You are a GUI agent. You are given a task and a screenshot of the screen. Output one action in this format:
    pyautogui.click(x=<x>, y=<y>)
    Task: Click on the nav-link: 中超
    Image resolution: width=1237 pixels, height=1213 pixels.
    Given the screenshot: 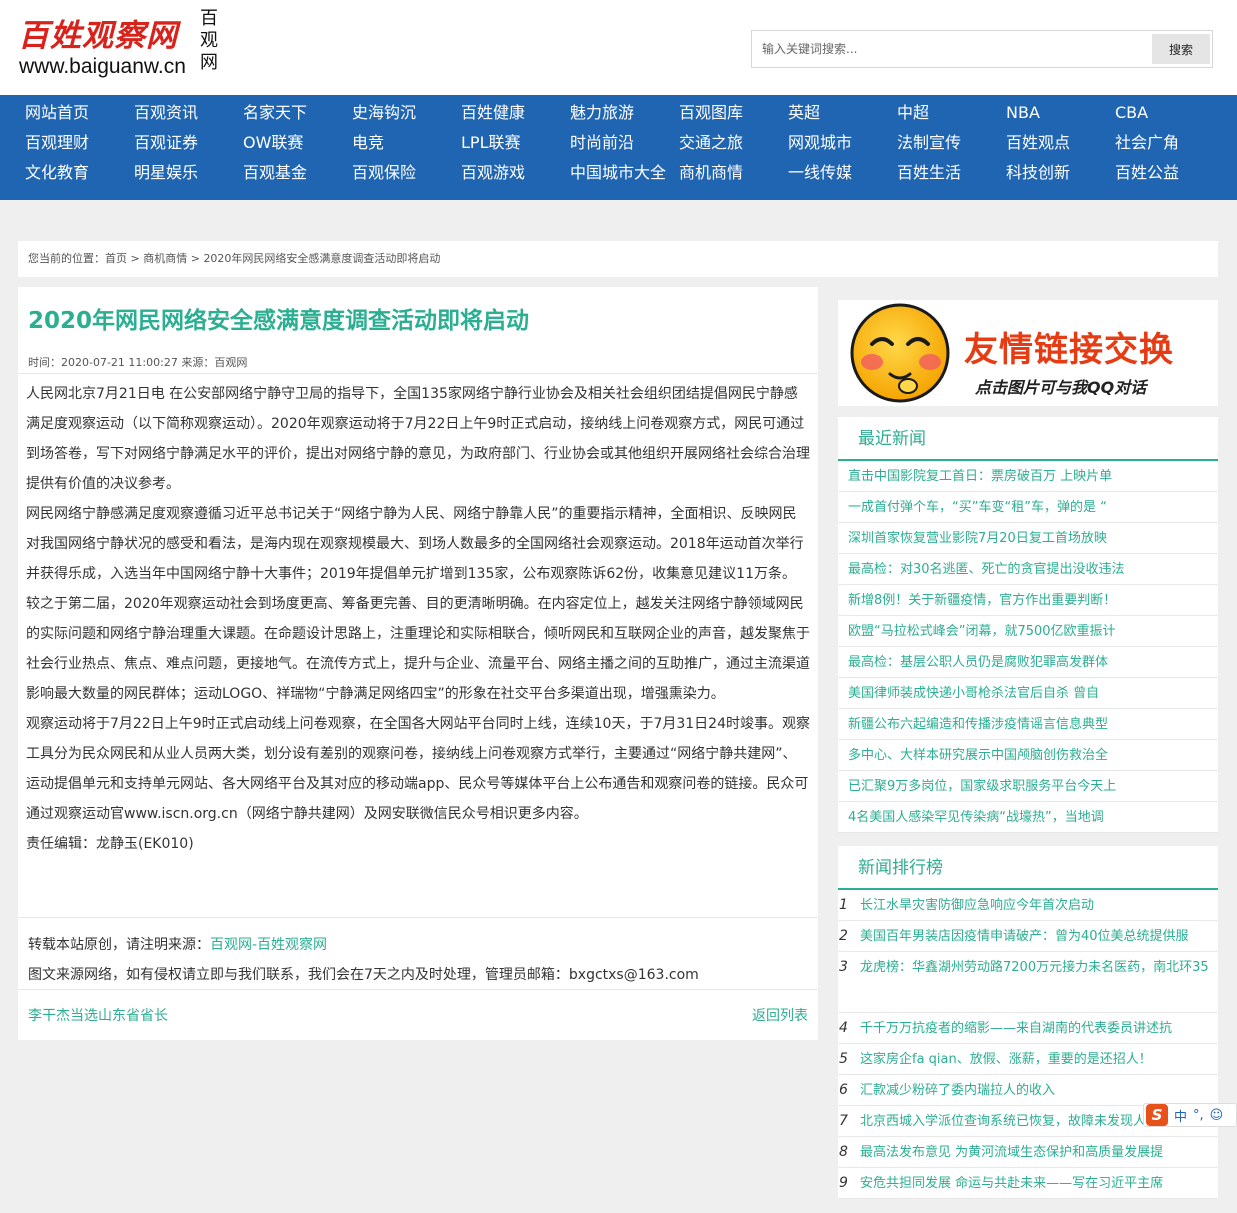 What is the action you would take?
    pyautogui.click(x=951, y=113)
    